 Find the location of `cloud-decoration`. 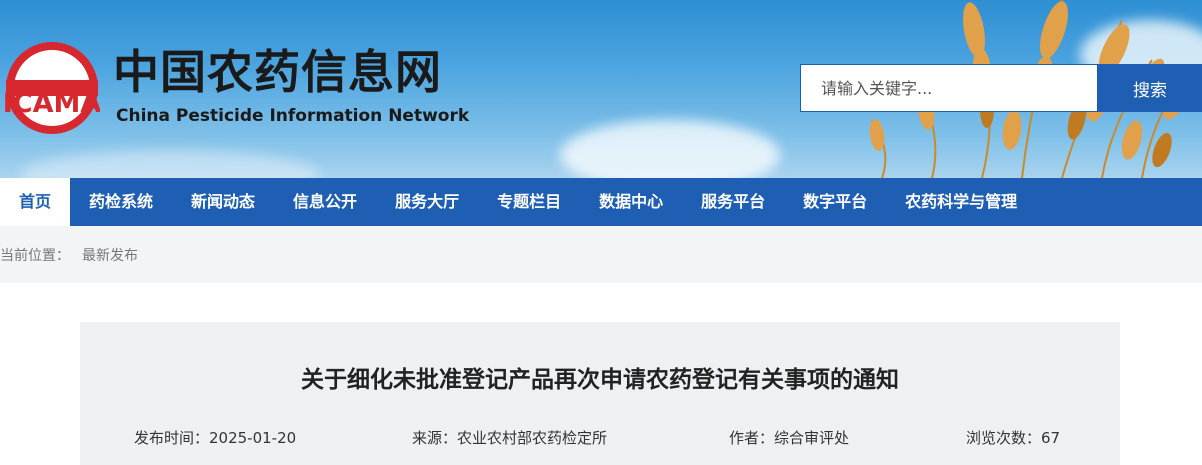

cloud-decoration is located at coordinates (170, 164).